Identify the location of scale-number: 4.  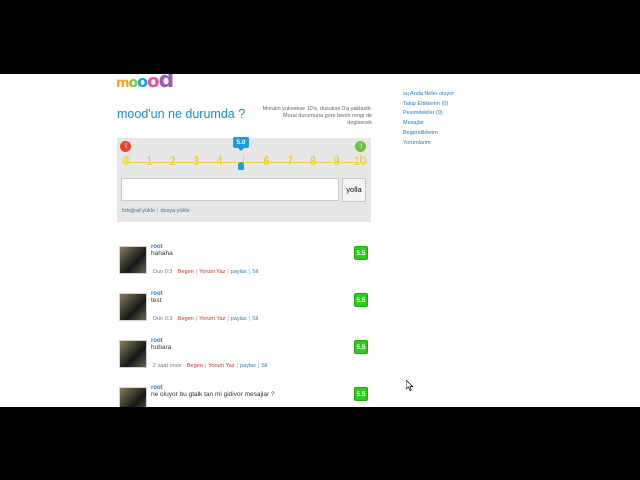
(220, 162).